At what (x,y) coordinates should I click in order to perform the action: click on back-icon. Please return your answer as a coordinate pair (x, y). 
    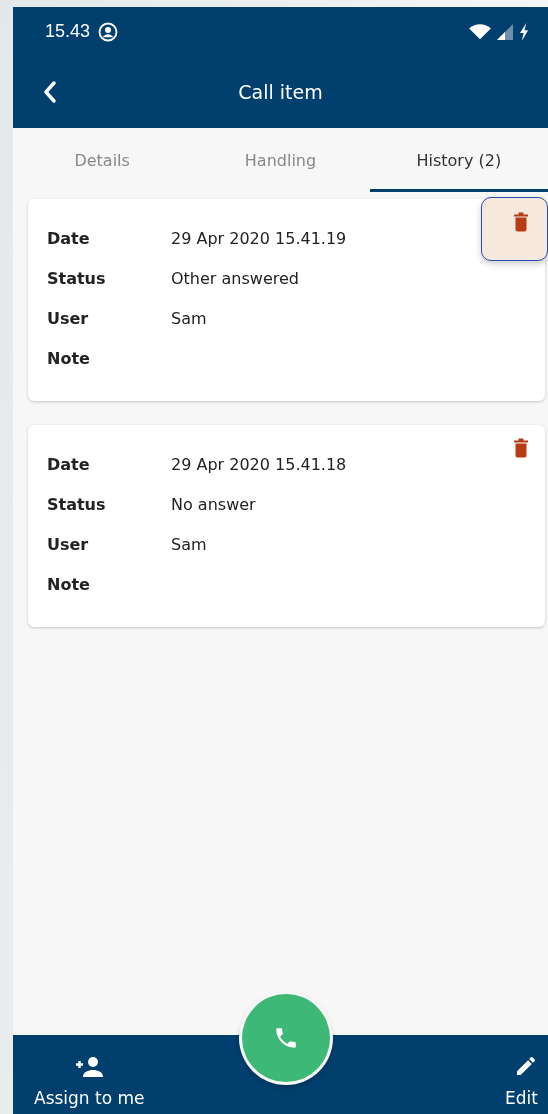
    Looking at the image, I should click on (50, 92).